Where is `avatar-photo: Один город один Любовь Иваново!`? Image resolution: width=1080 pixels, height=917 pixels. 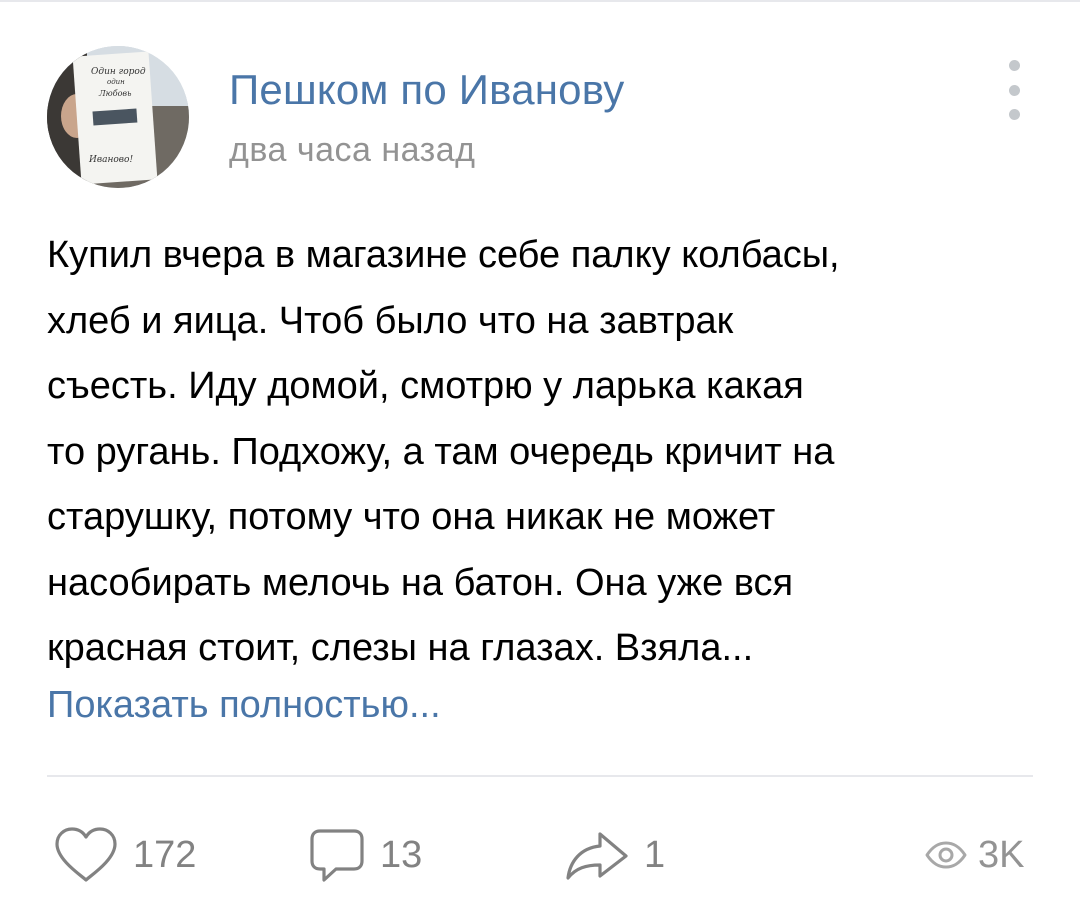 avatar-photo: Один город один Любовь Иваново! is located at coordinates (118, 117).